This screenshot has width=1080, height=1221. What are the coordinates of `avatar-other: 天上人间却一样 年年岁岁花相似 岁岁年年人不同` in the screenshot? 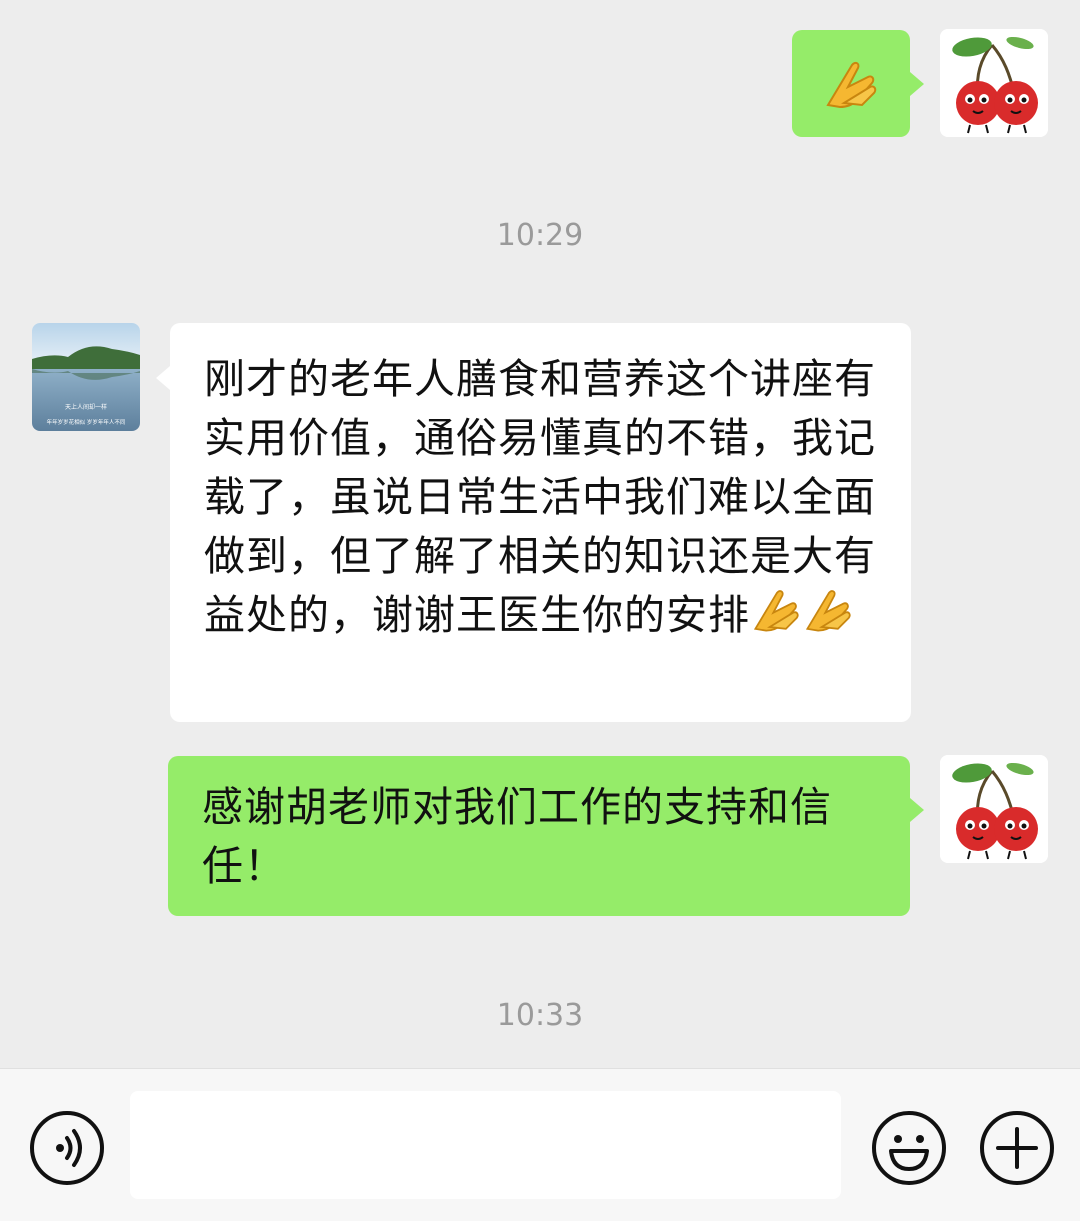 It's located at (86, 377).